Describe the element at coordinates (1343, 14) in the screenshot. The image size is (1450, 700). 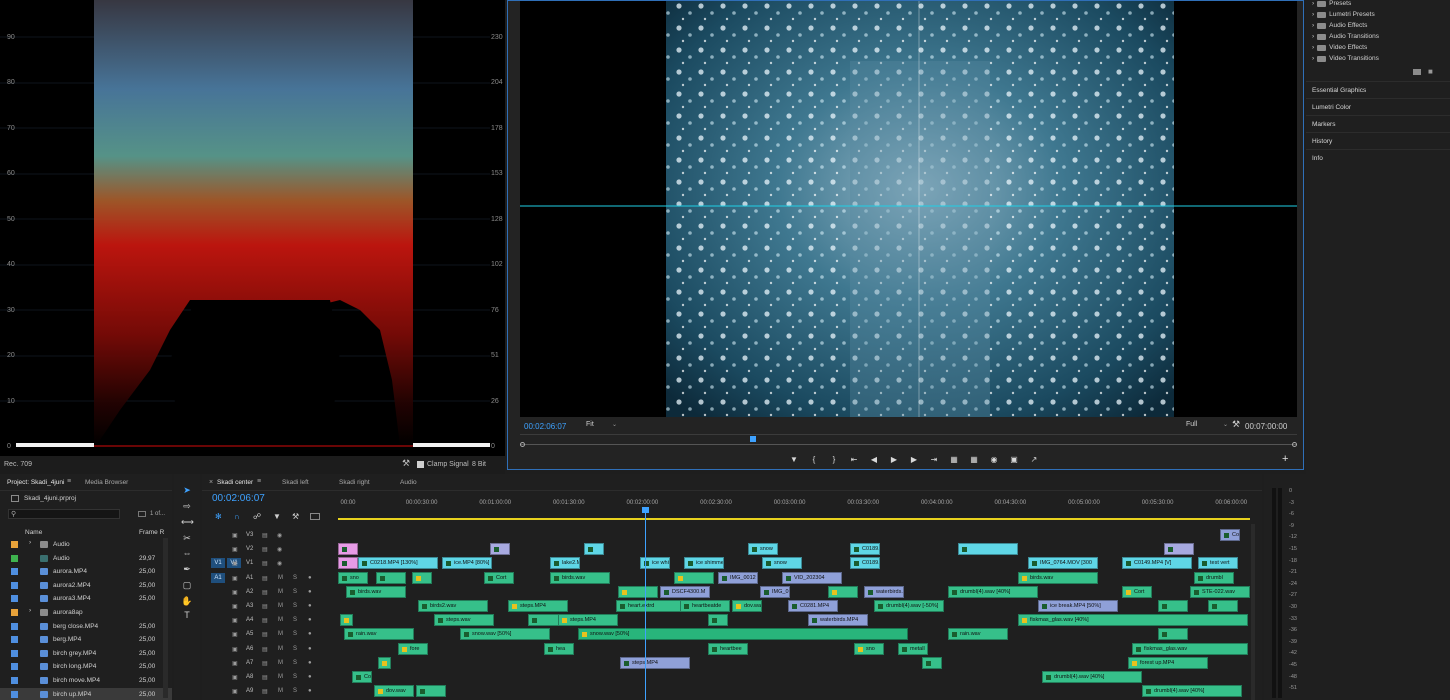
I see `effects-folder-lumetri-presets: › Lumetri Presets` at that location.